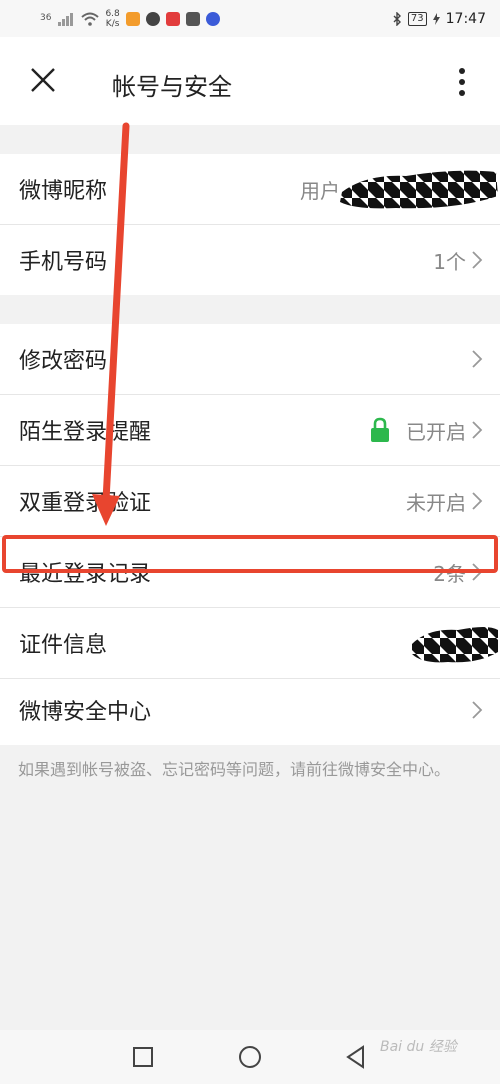  Describe the element at coordinates (417, 18) in the screenshot. I see `battery-level: 73` at that location.